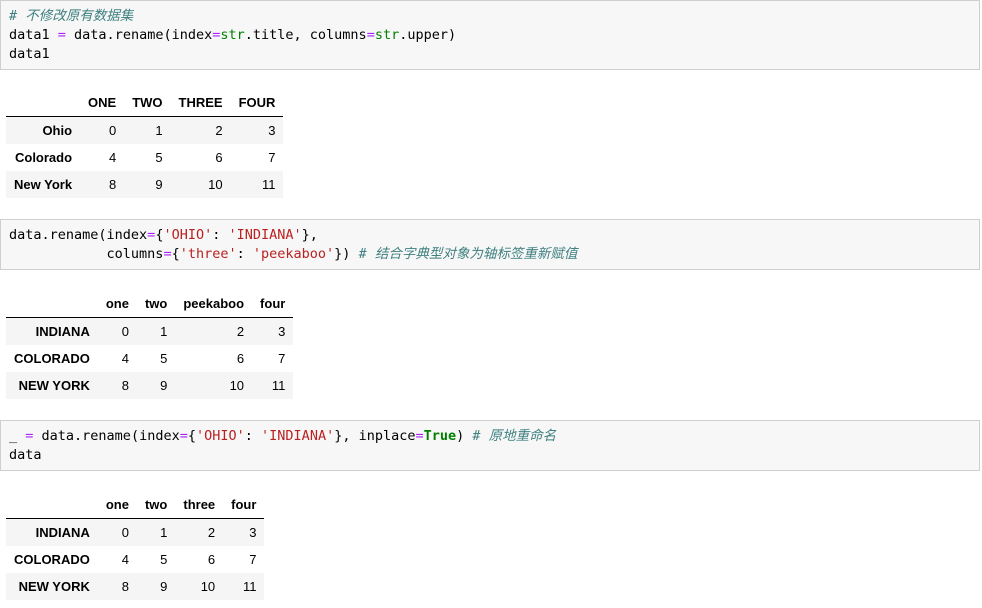 The image size is (982, 608). What do you see at coordinates (490, 235) in the screenshot?
I see `code-line: data.rename(index={'OHIO': 'INDIANA'},` at bounding box center [490, 235].